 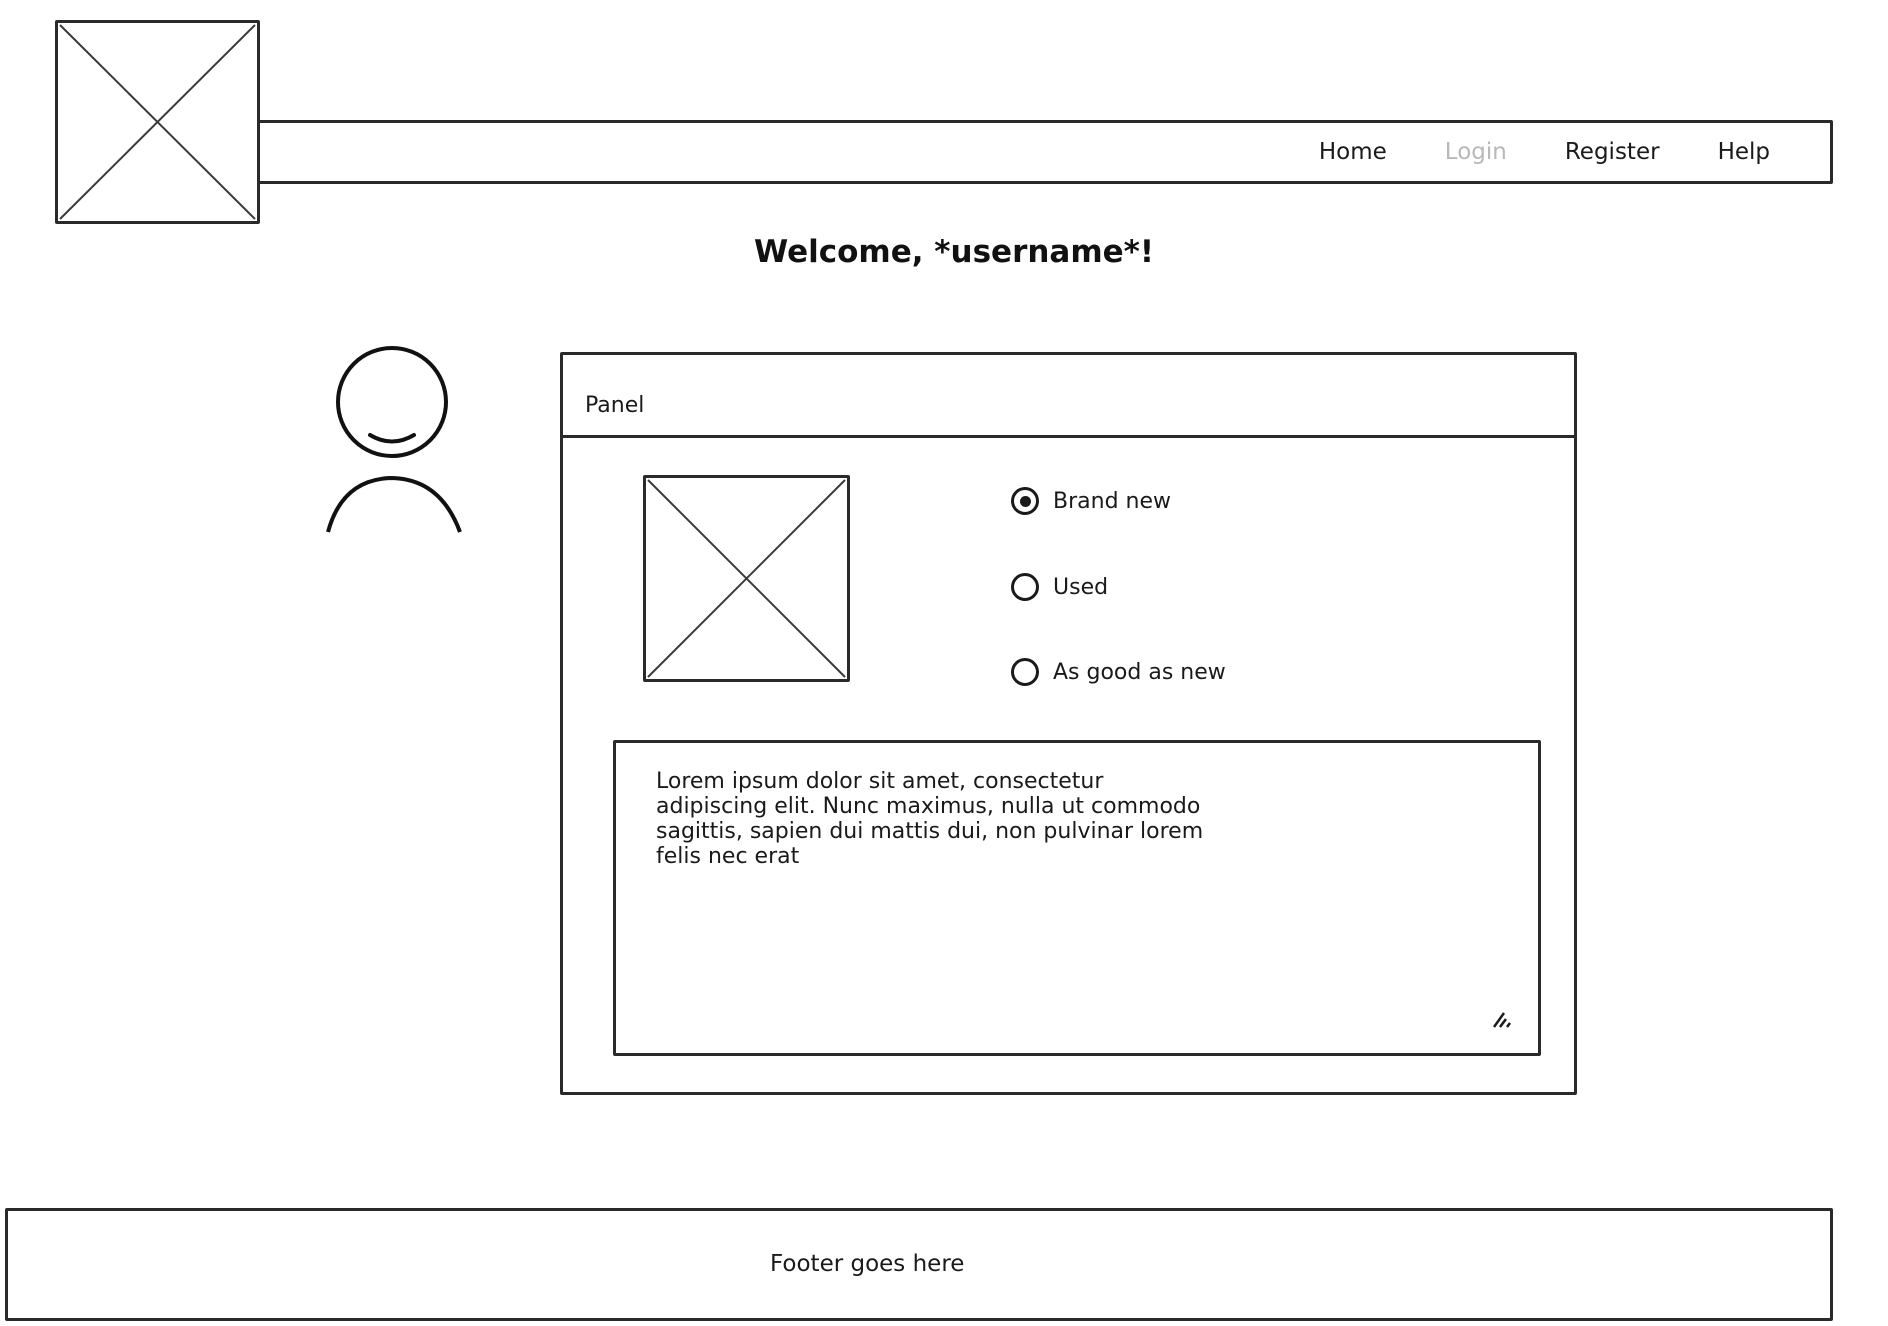 What do you see at coordinates (1503, 1019) in the screenshot?
I see `resize-handle-icon` at bounding box center [1503, 1019].